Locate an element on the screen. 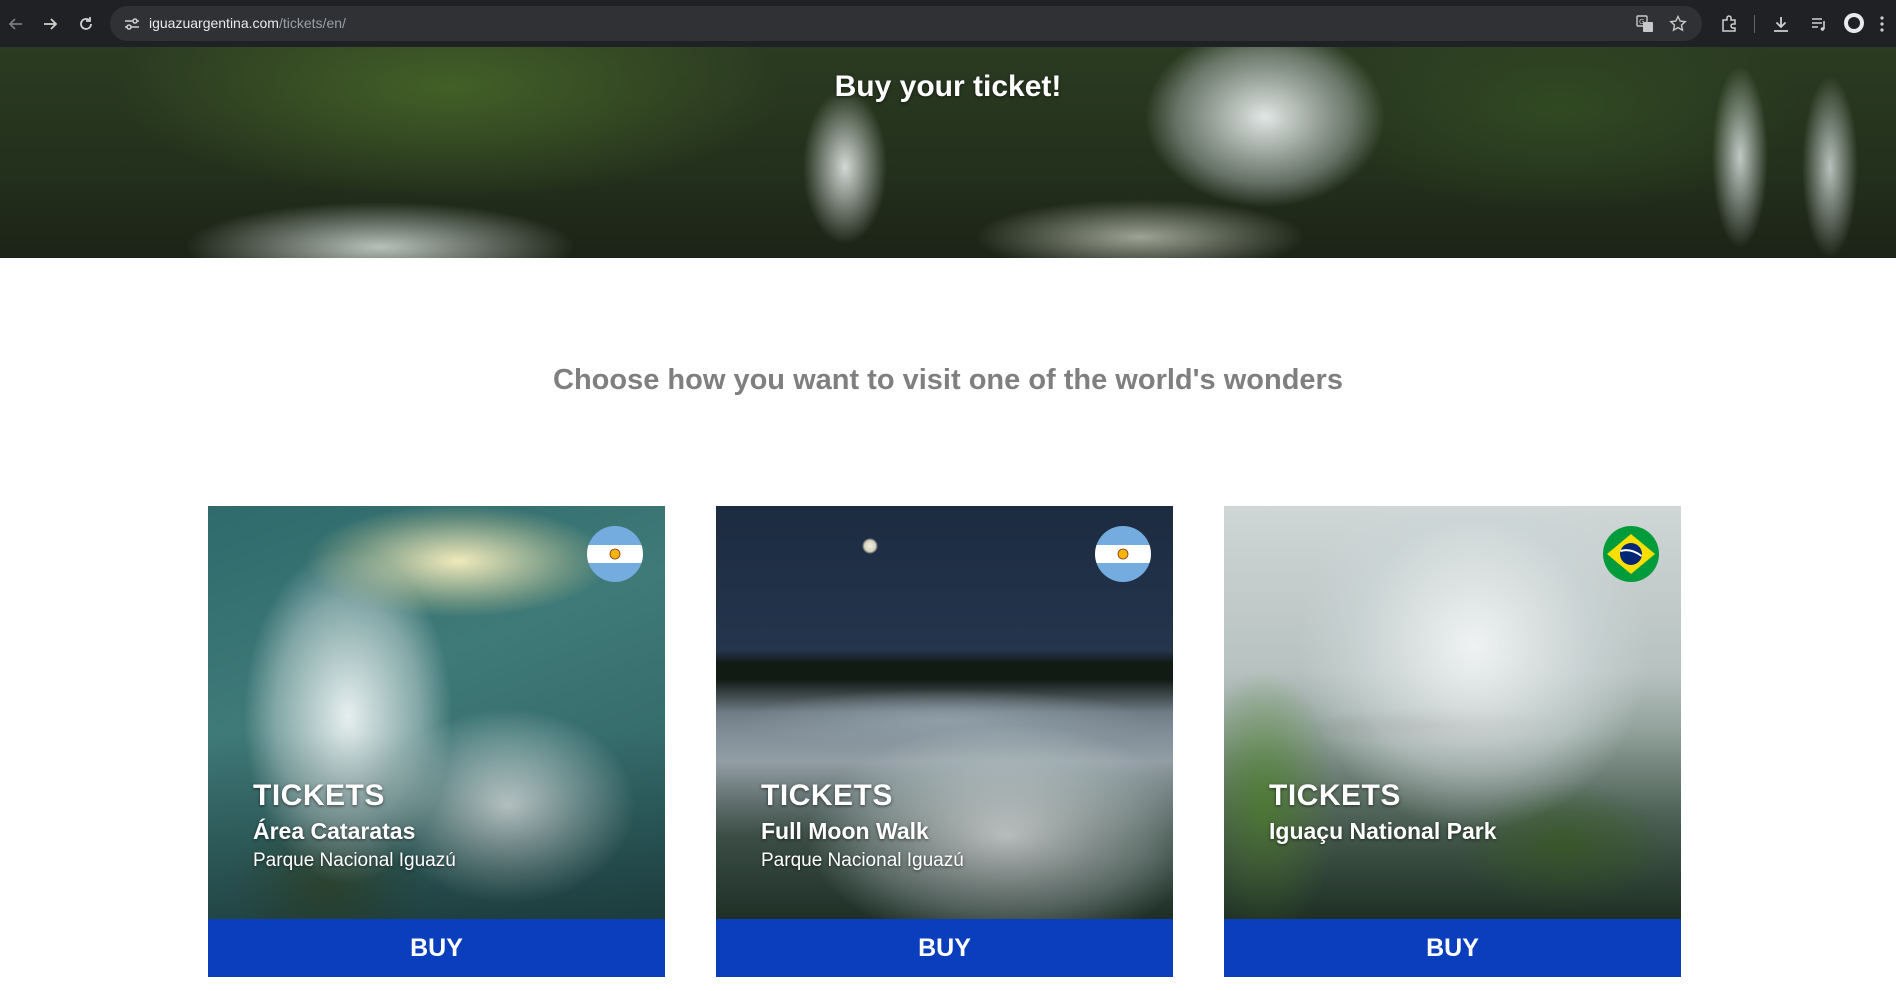  puzzle-icon is located at coordinates (1729, 24).